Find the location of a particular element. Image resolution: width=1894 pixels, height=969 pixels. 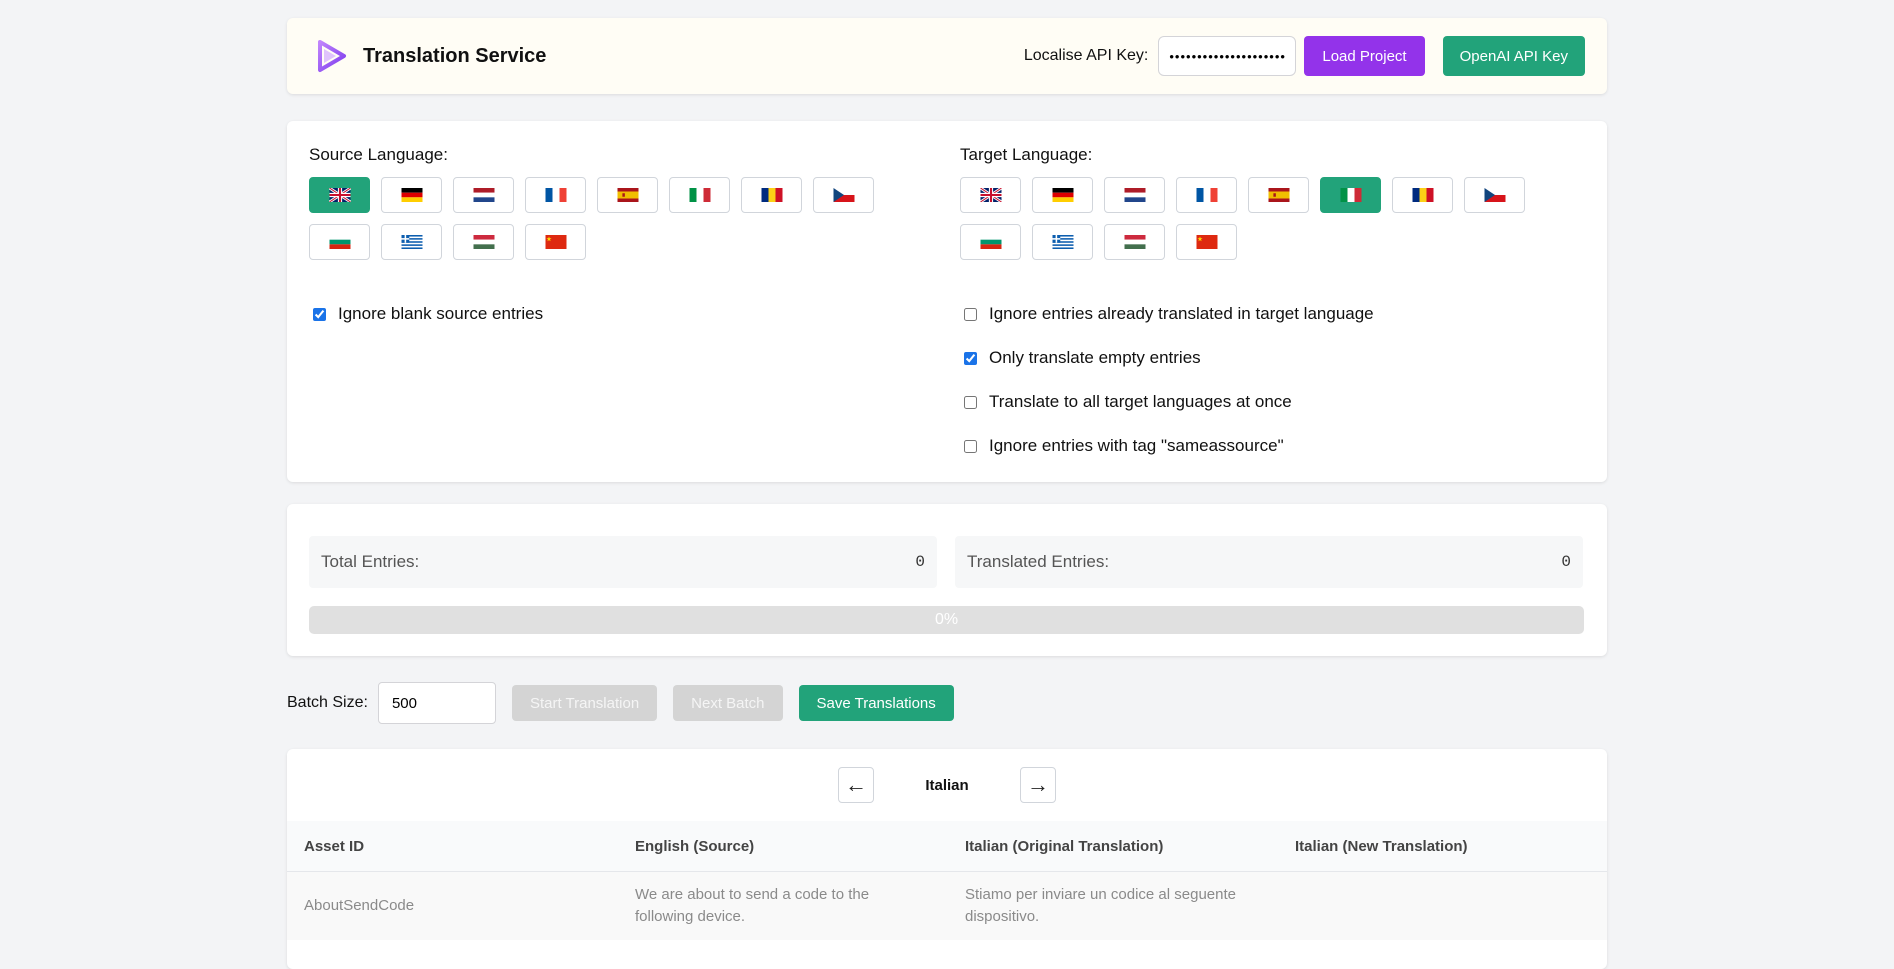

target-flag-button-cn is located at coordinates (1206, 242).